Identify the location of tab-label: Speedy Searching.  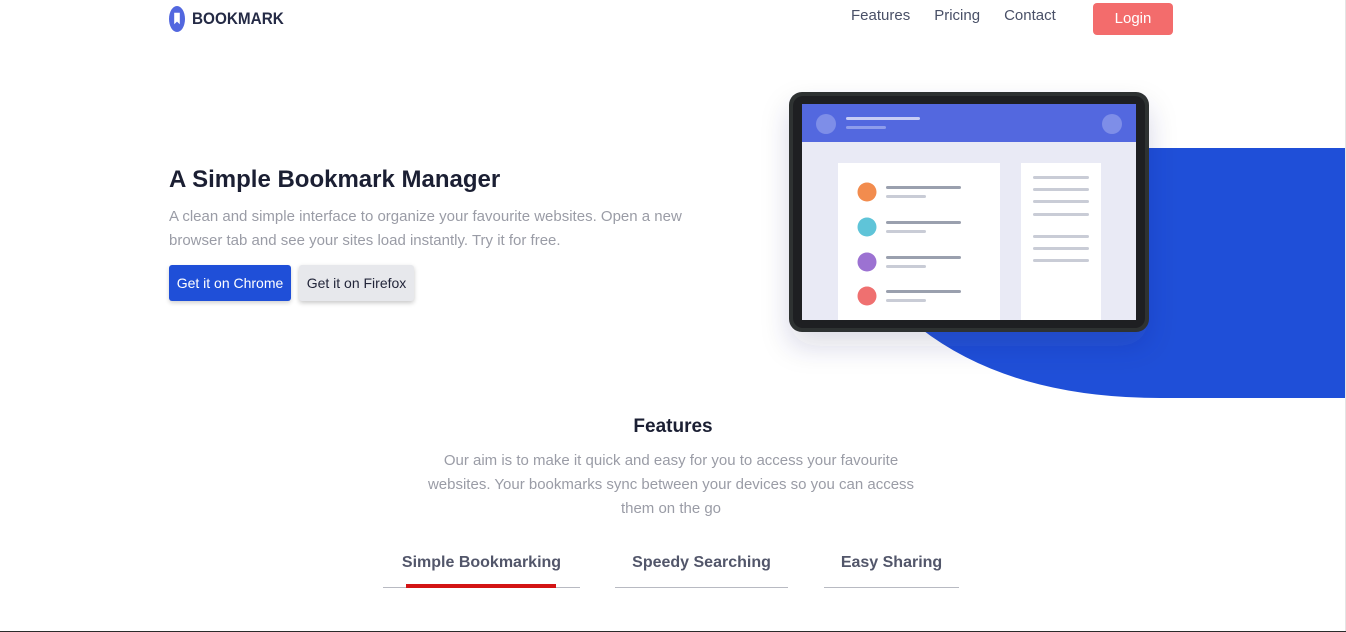
(701, 562).